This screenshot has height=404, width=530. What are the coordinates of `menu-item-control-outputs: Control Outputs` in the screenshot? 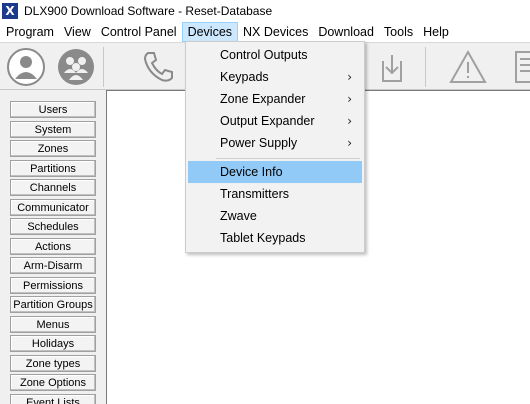 It's located at (275, 55).